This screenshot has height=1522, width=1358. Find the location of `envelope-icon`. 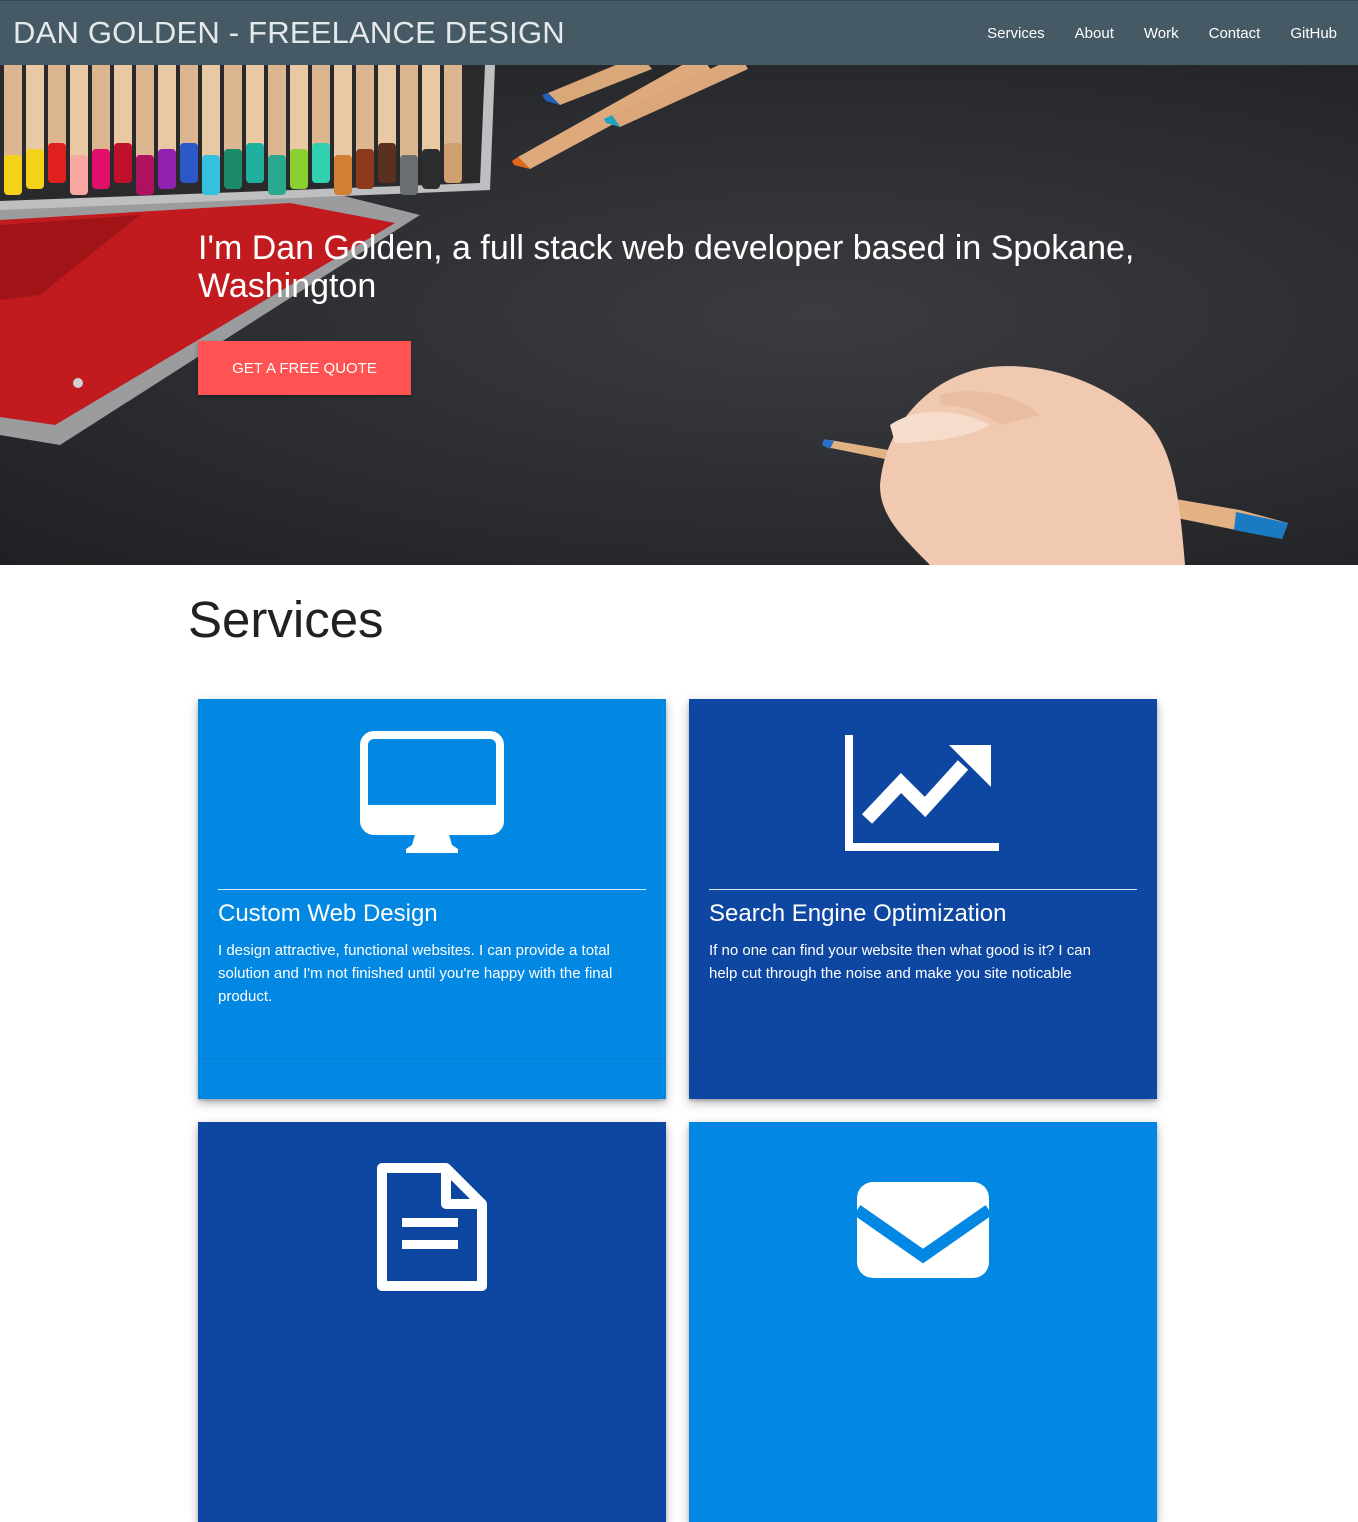

envelope-icon is located at coordinates (923, 1217).